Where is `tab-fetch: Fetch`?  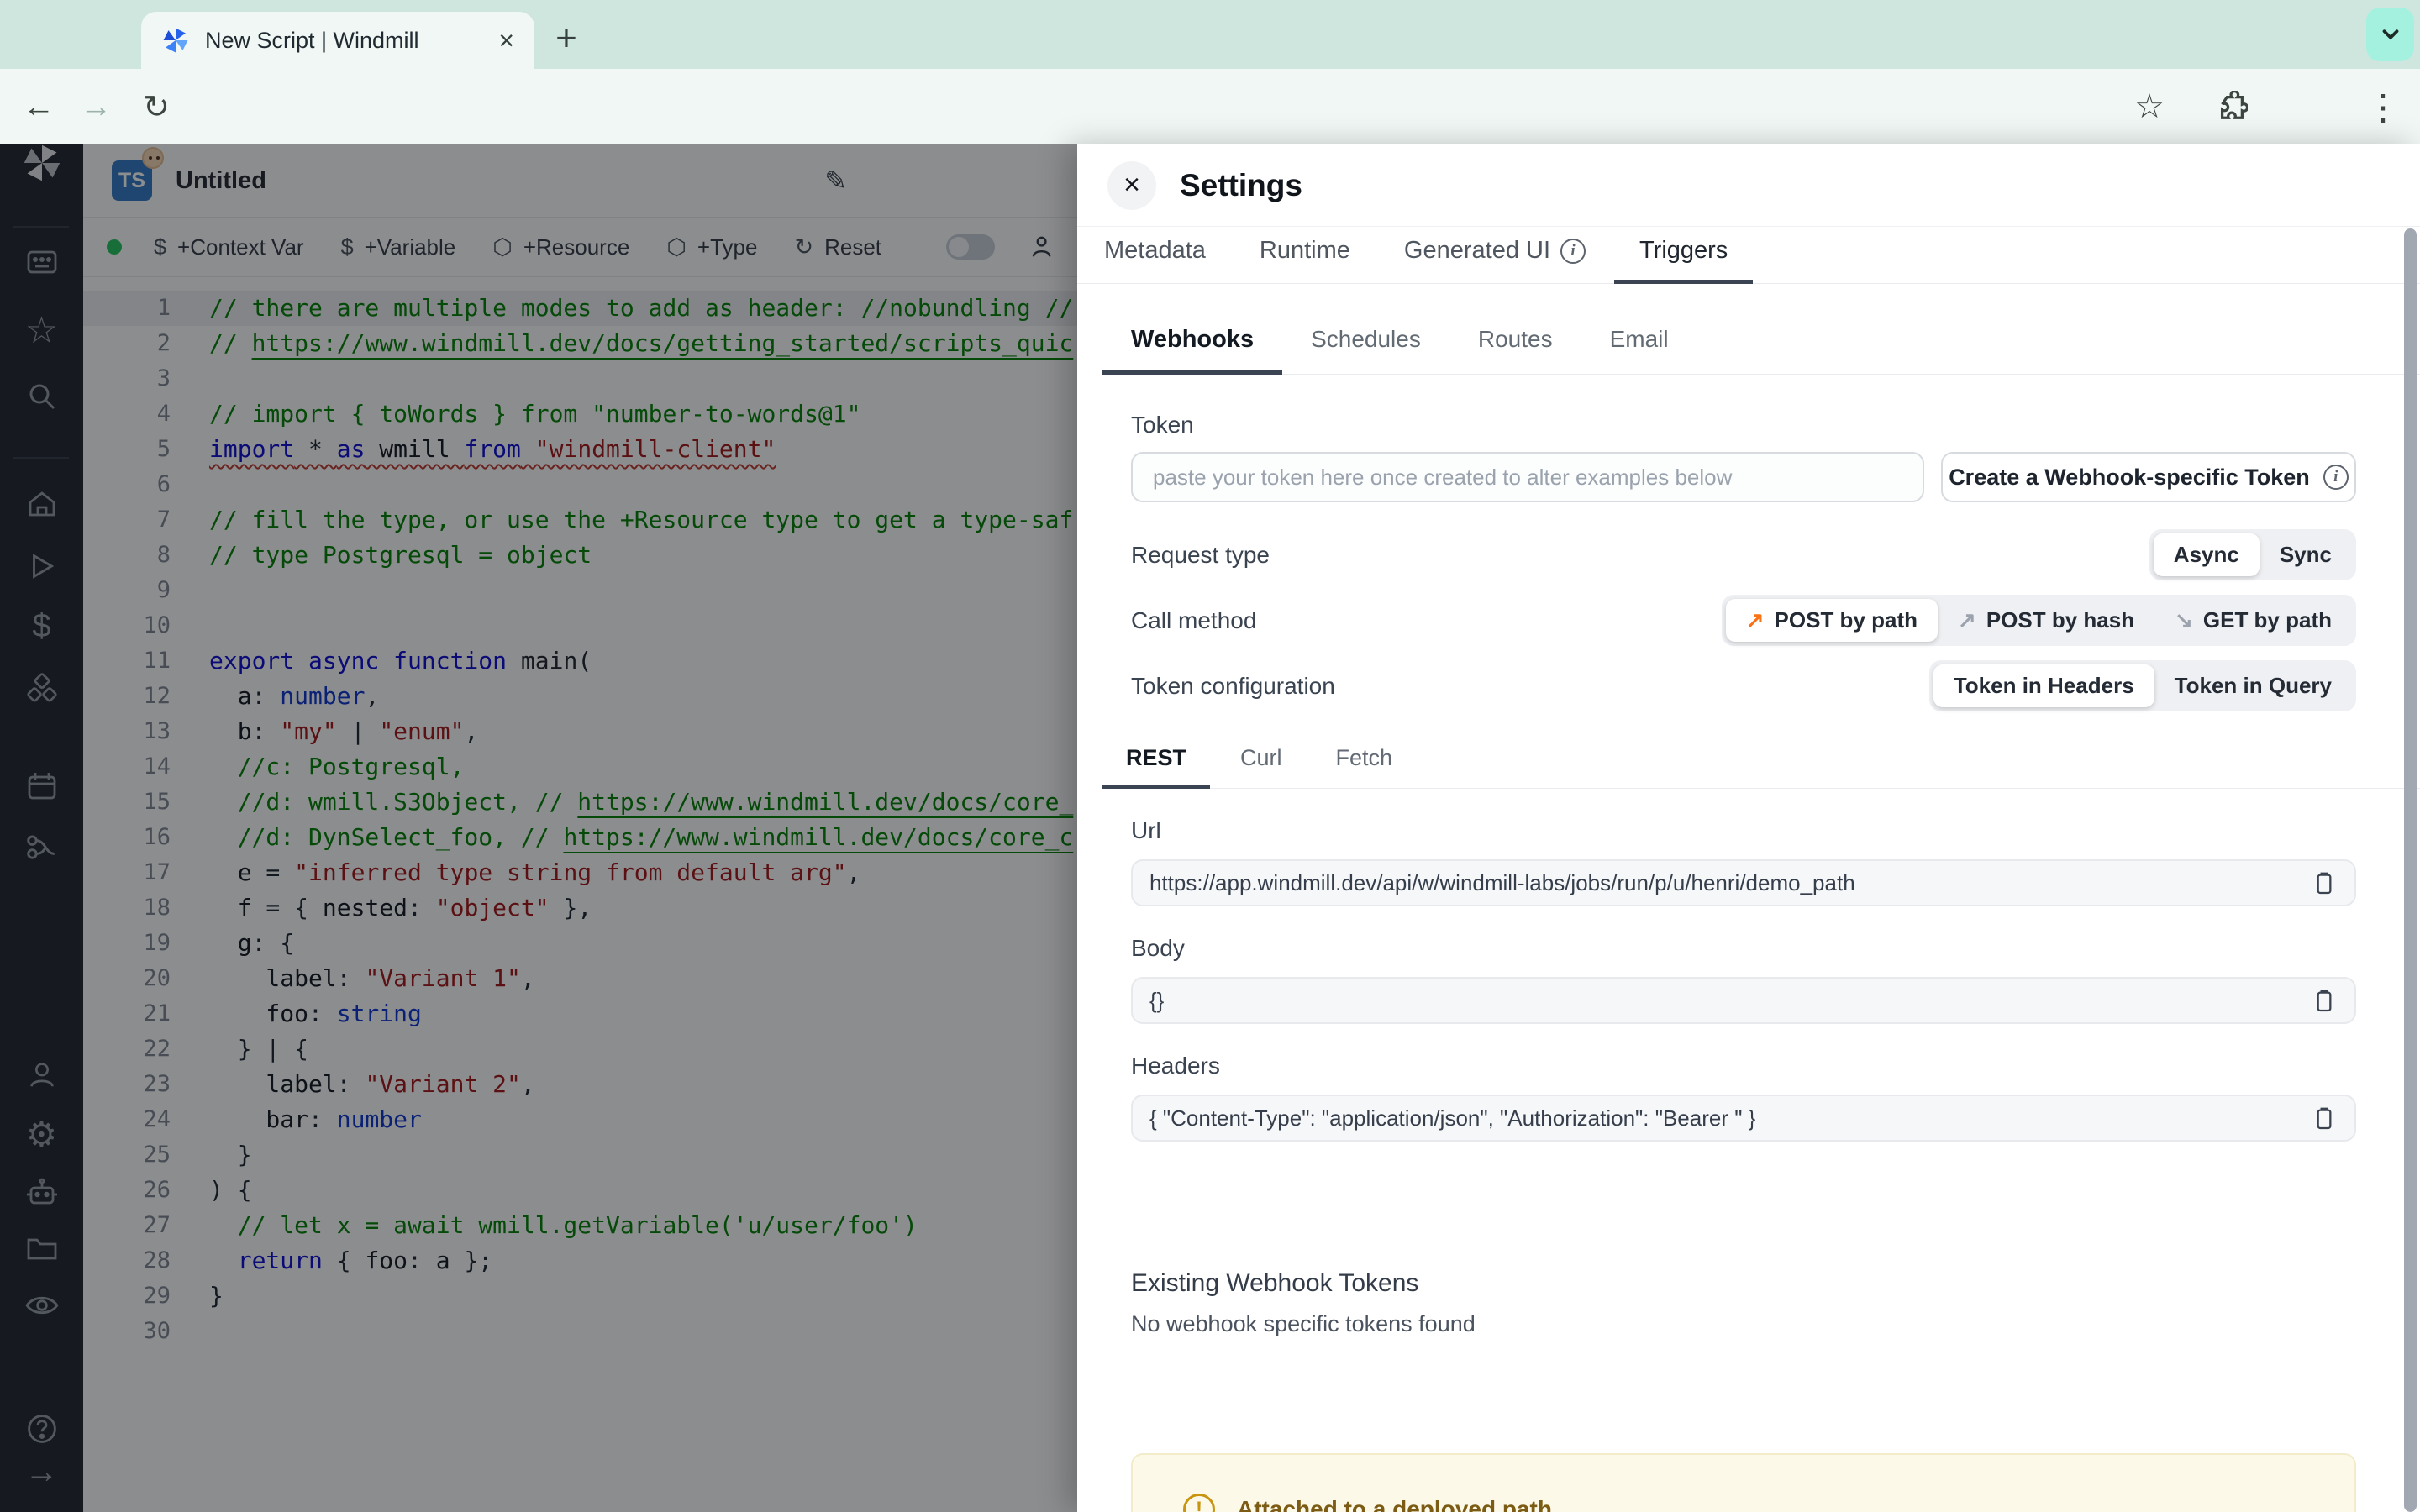 tab-fetch: Fetch is located at coordinates (1365, 766).